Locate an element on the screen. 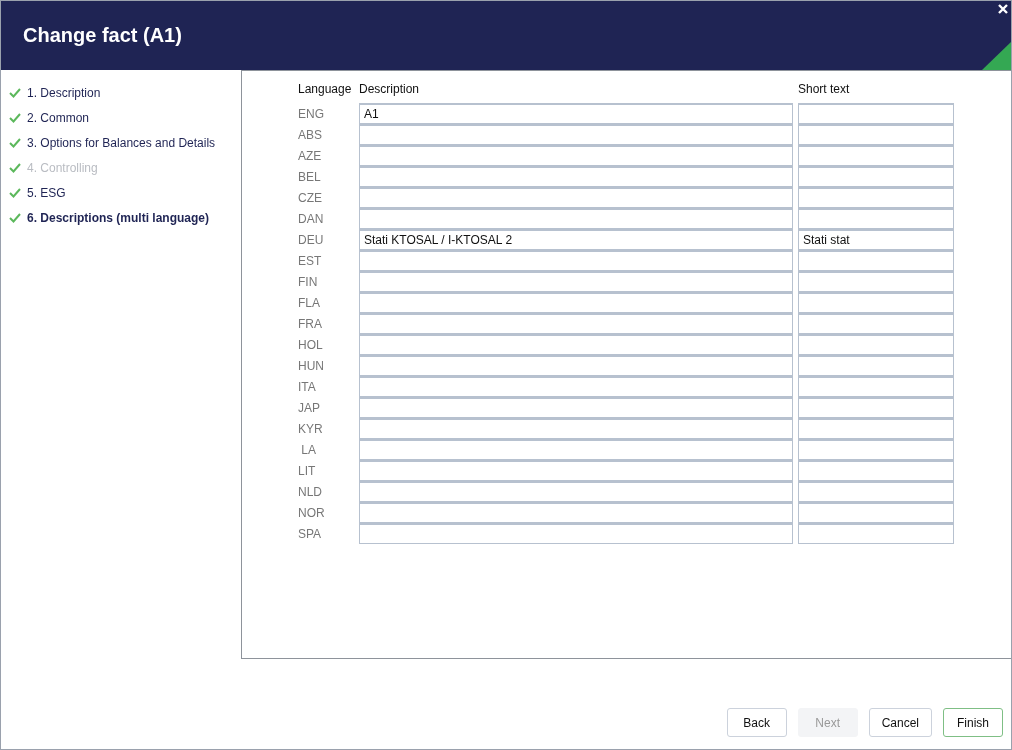  column-header: Language is located at coordinates (325, 89).